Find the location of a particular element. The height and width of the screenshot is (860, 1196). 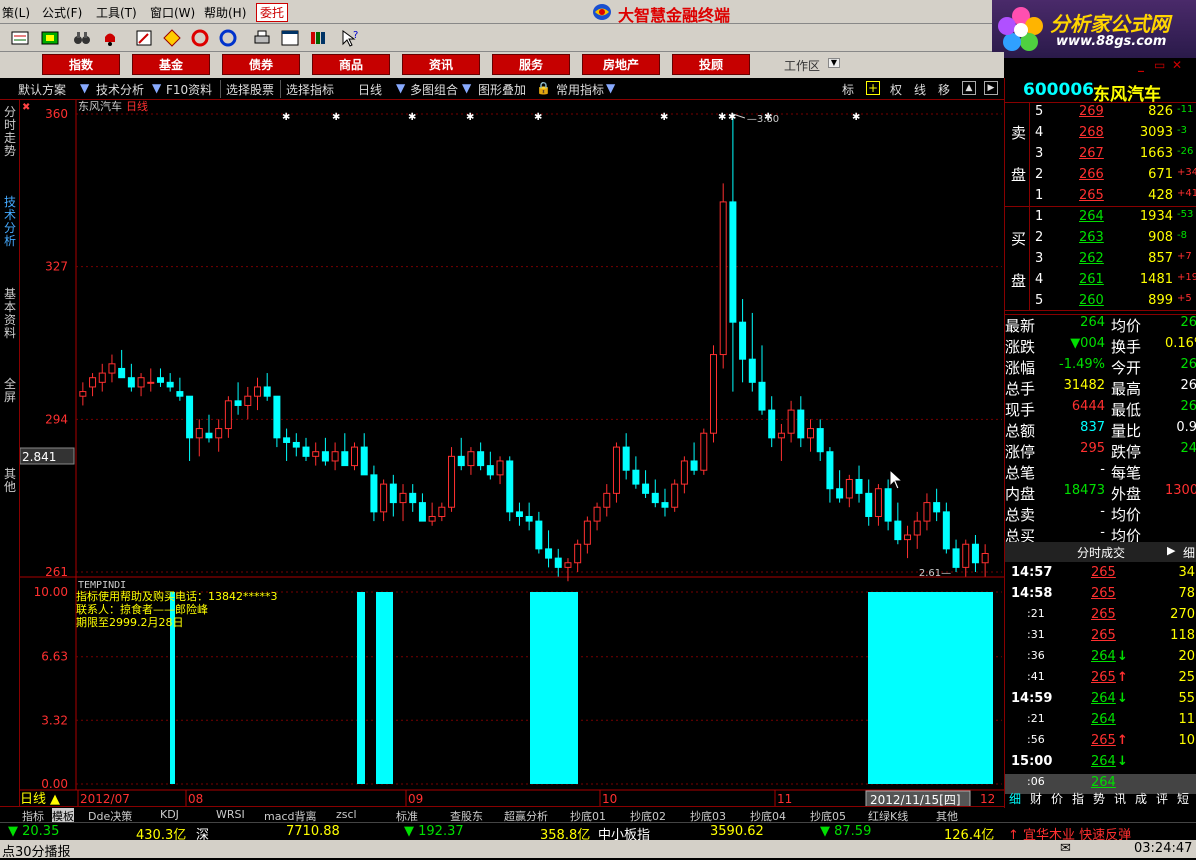

buy-price: 261 is located at coordinates (1091, 279).